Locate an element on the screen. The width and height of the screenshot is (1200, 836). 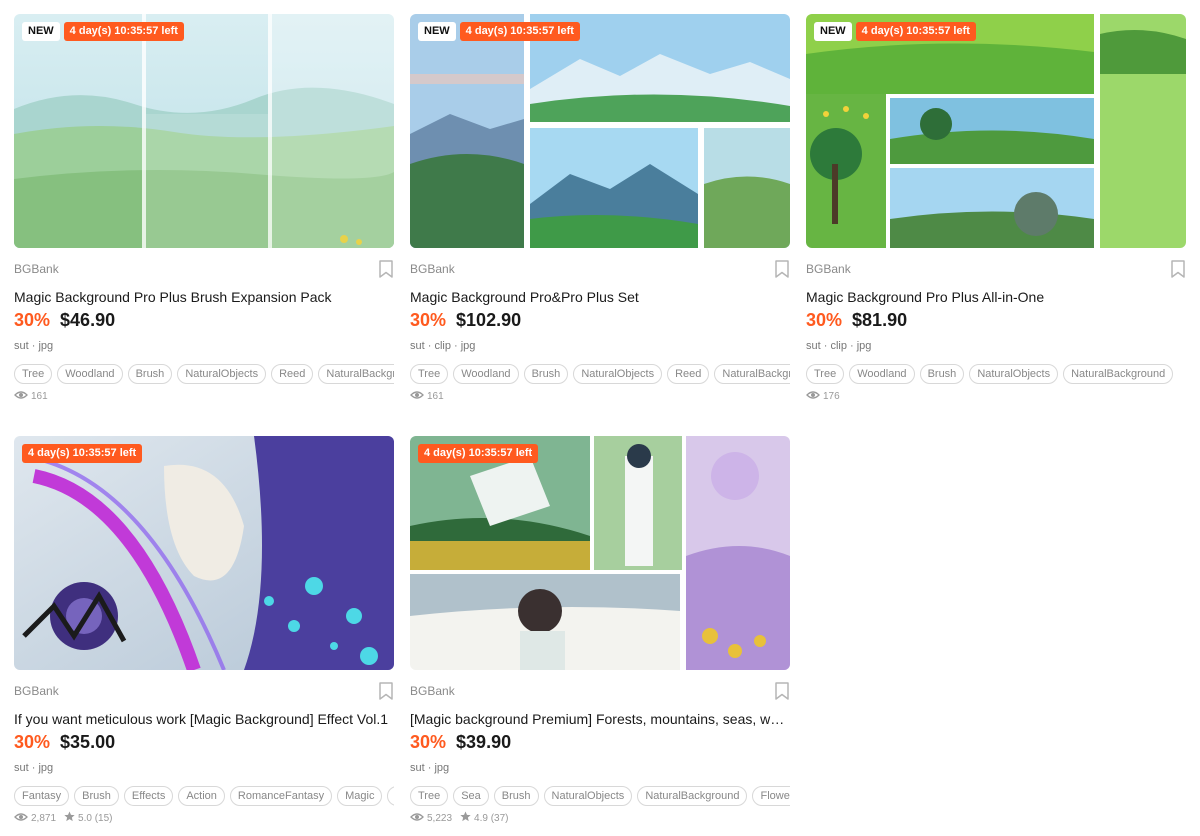
tag-chip: Flower is located at coordinates (771, 796).